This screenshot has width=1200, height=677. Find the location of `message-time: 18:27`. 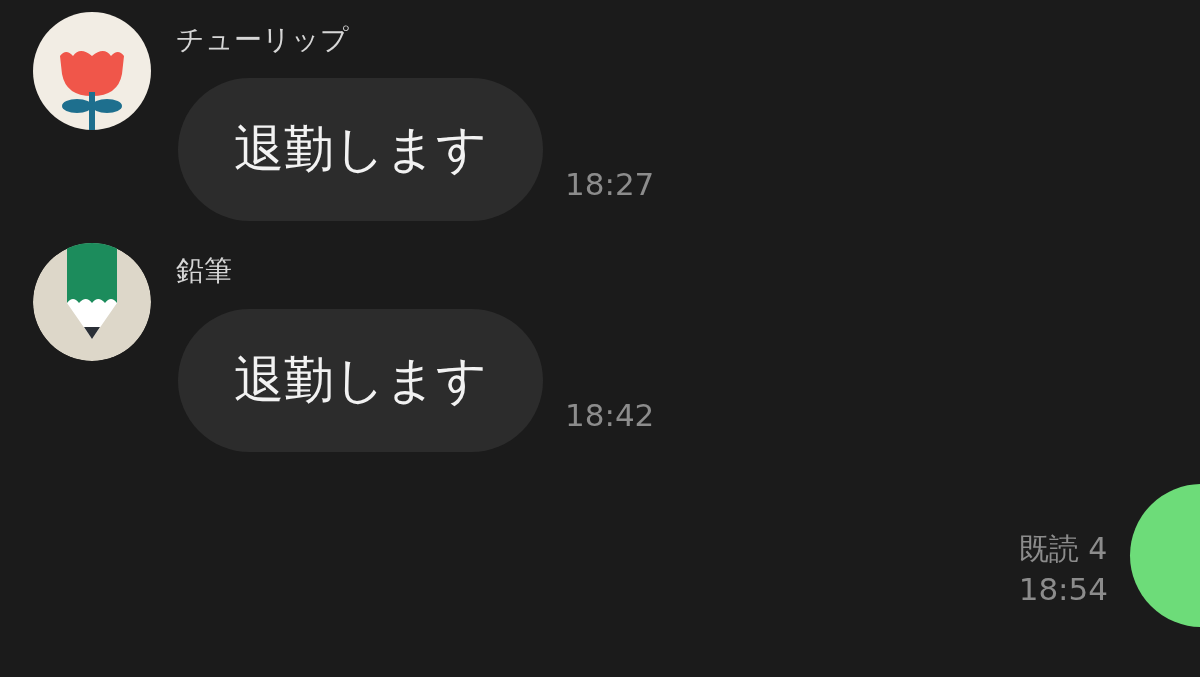

message-time: 18:27 is located at coordinates (610, 184).